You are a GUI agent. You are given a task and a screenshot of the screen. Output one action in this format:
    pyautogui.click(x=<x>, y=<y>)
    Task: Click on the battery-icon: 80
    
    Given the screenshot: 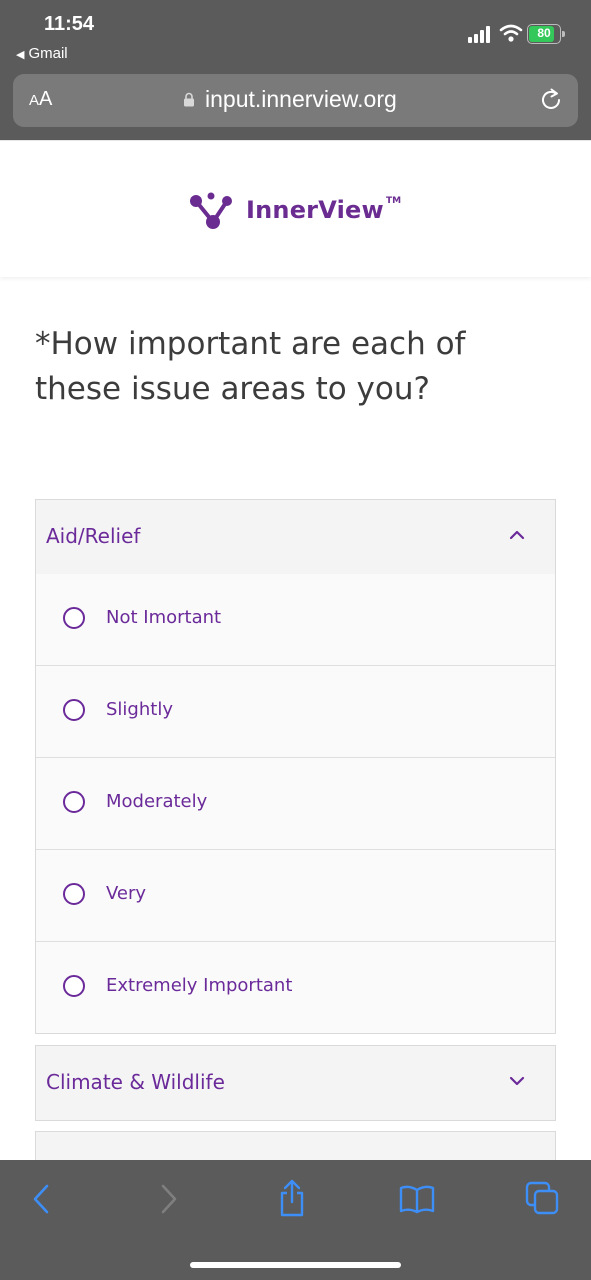 What is the action you would take?
    pyautogui.click(x=546, y=34)
    